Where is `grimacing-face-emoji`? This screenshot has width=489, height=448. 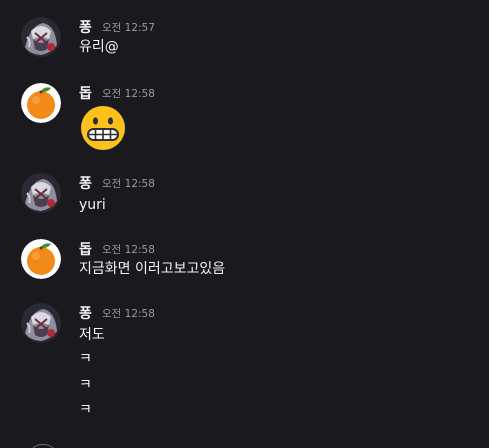 grimacing-face-emoji is located at coordinates (103, 128).